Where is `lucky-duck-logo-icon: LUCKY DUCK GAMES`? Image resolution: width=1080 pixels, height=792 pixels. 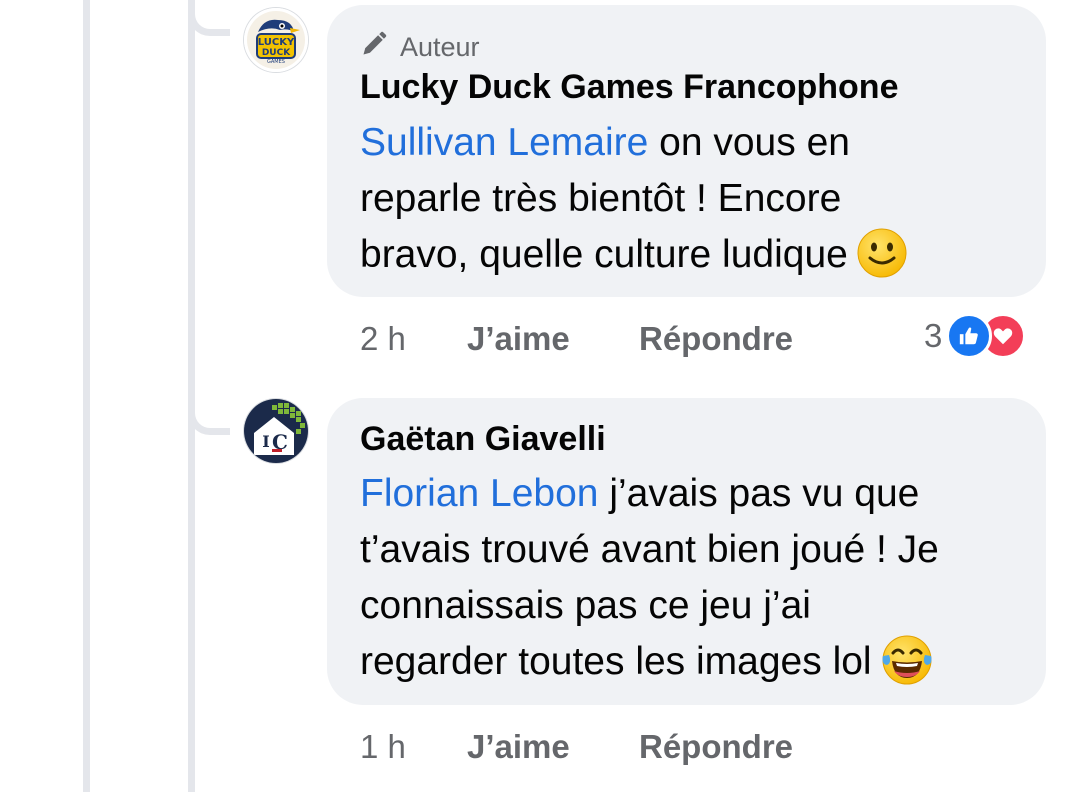
lucky-duck-logo-icon: LUCKY DUCK GAMES is located at coordinates (276, 40).